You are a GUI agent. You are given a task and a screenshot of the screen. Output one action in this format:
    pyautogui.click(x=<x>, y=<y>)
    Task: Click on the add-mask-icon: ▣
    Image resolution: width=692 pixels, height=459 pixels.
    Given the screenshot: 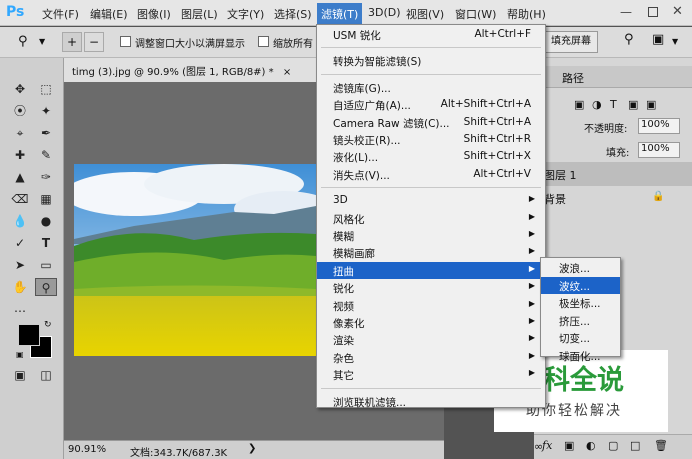 What is the action you would take?
    pyautogui.click(x=569, y=445)
    